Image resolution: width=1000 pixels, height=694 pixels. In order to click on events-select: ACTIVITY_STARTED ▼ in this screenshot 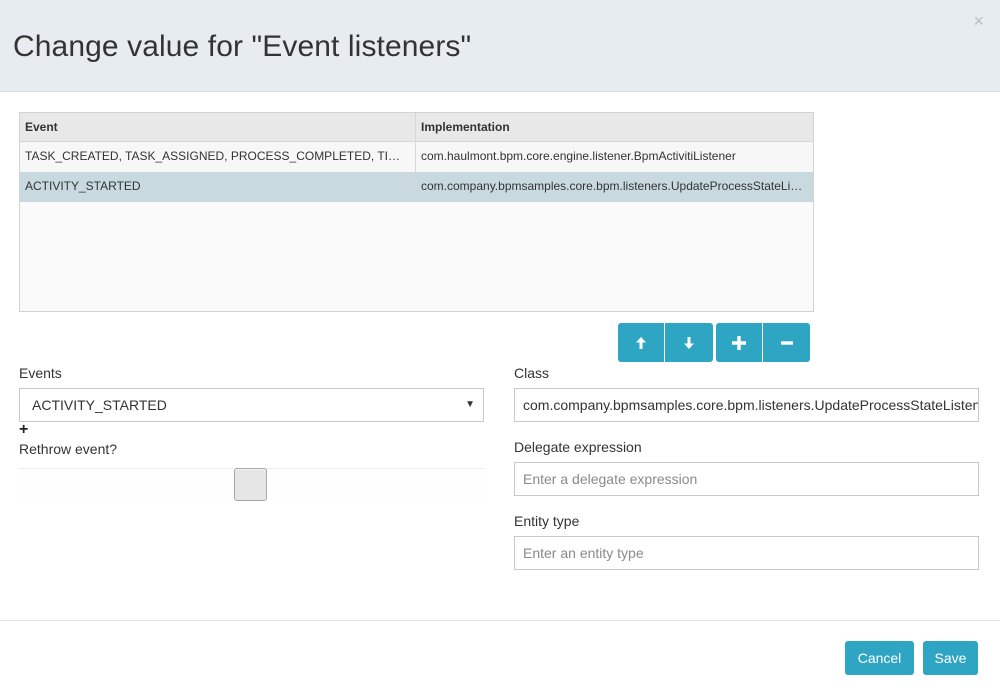, I will do `click(251, 405)`.